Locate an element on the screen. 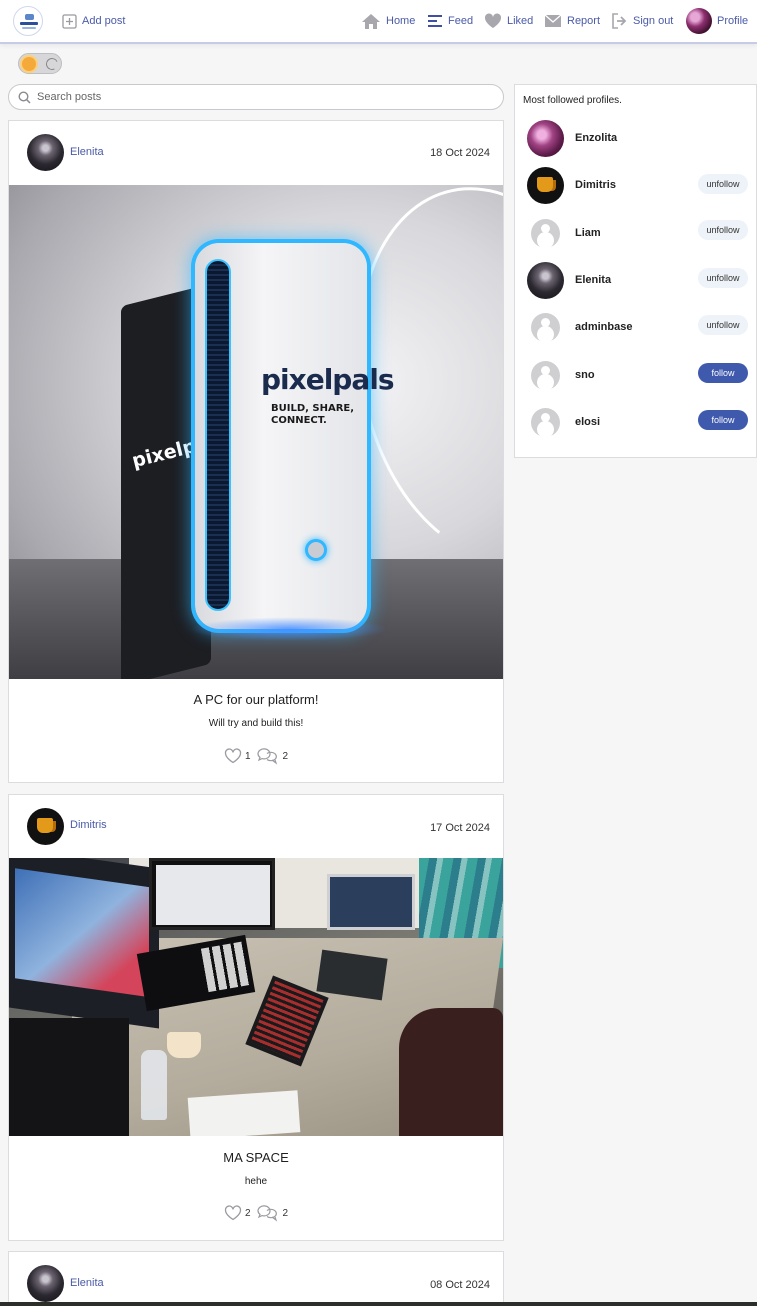  post-header: Elenita 08 Oct 2024 is located at coordinates (256, 1279).